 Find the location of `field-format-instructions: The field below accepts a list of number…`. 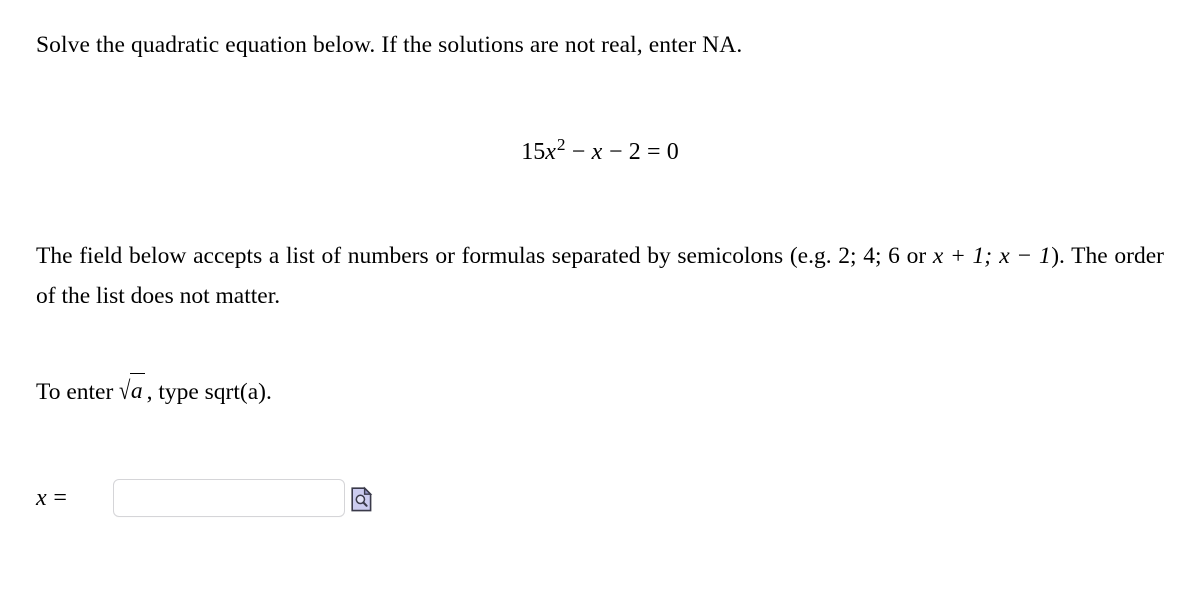

field-format-instructions: The field below accepts a list of number… is located at coordinates (600, 276).